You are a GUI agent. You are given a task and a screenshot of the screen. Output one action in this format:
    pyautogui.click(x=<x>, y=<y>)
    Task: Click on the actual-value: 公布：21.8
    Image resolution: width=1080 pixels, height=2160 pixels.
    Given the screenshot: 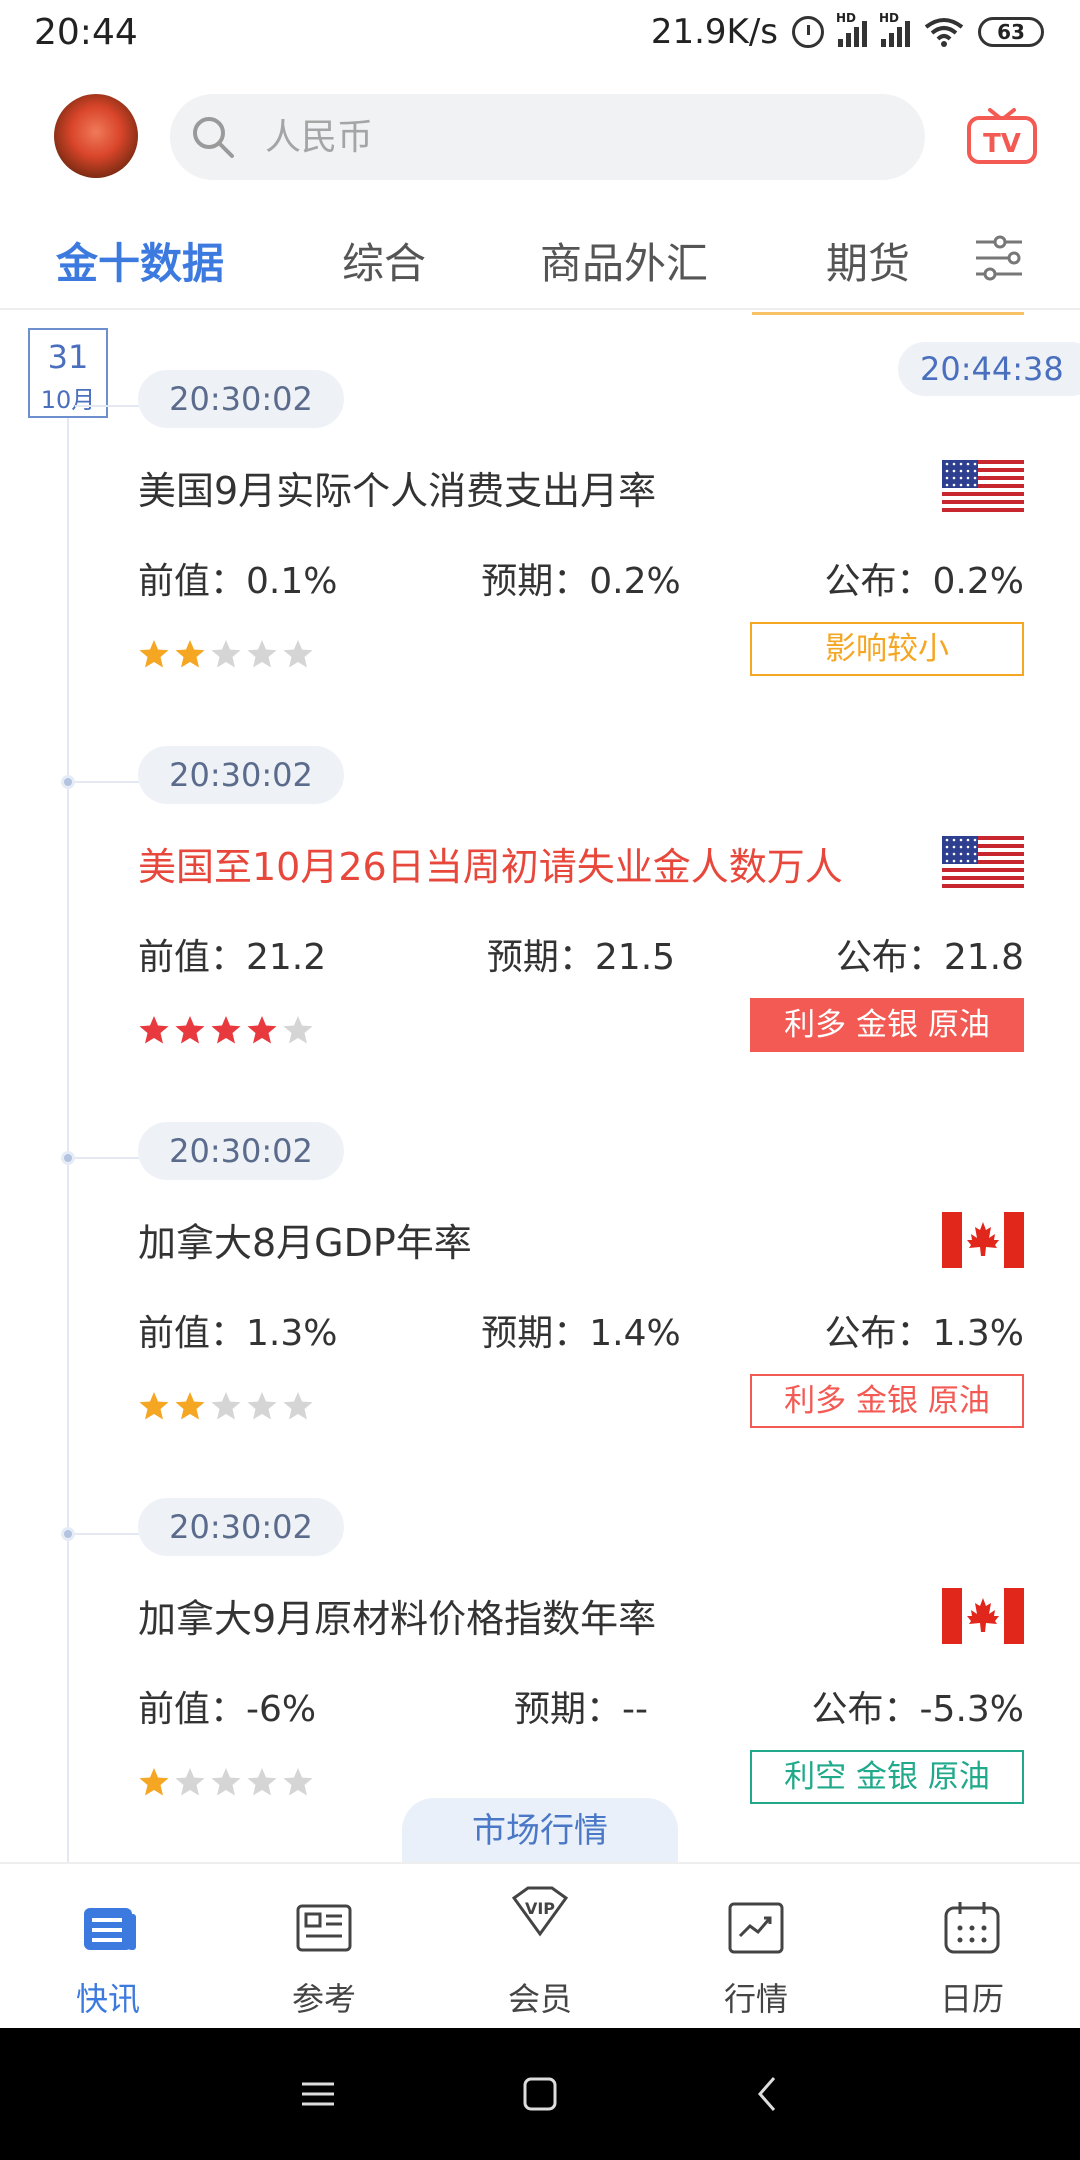 What is the action you would take?
    pyautogui.click(x=929, y=957)
    